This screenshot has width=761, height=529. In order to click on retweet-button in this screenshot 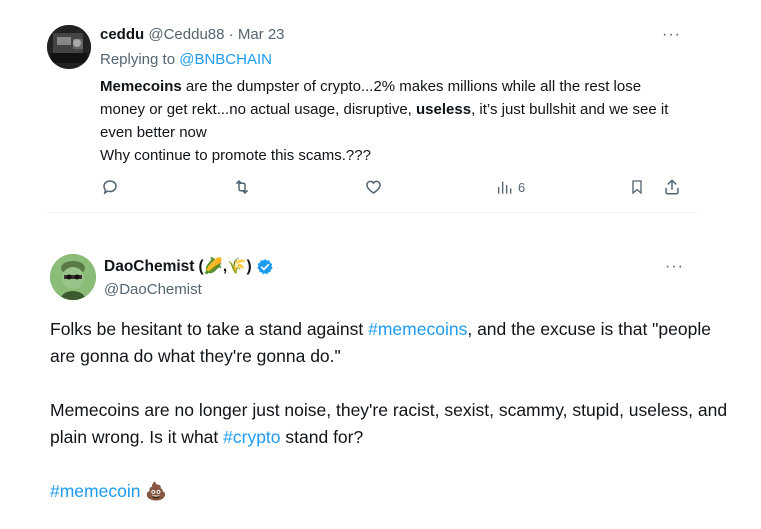, I will do `click(242, 187)`.